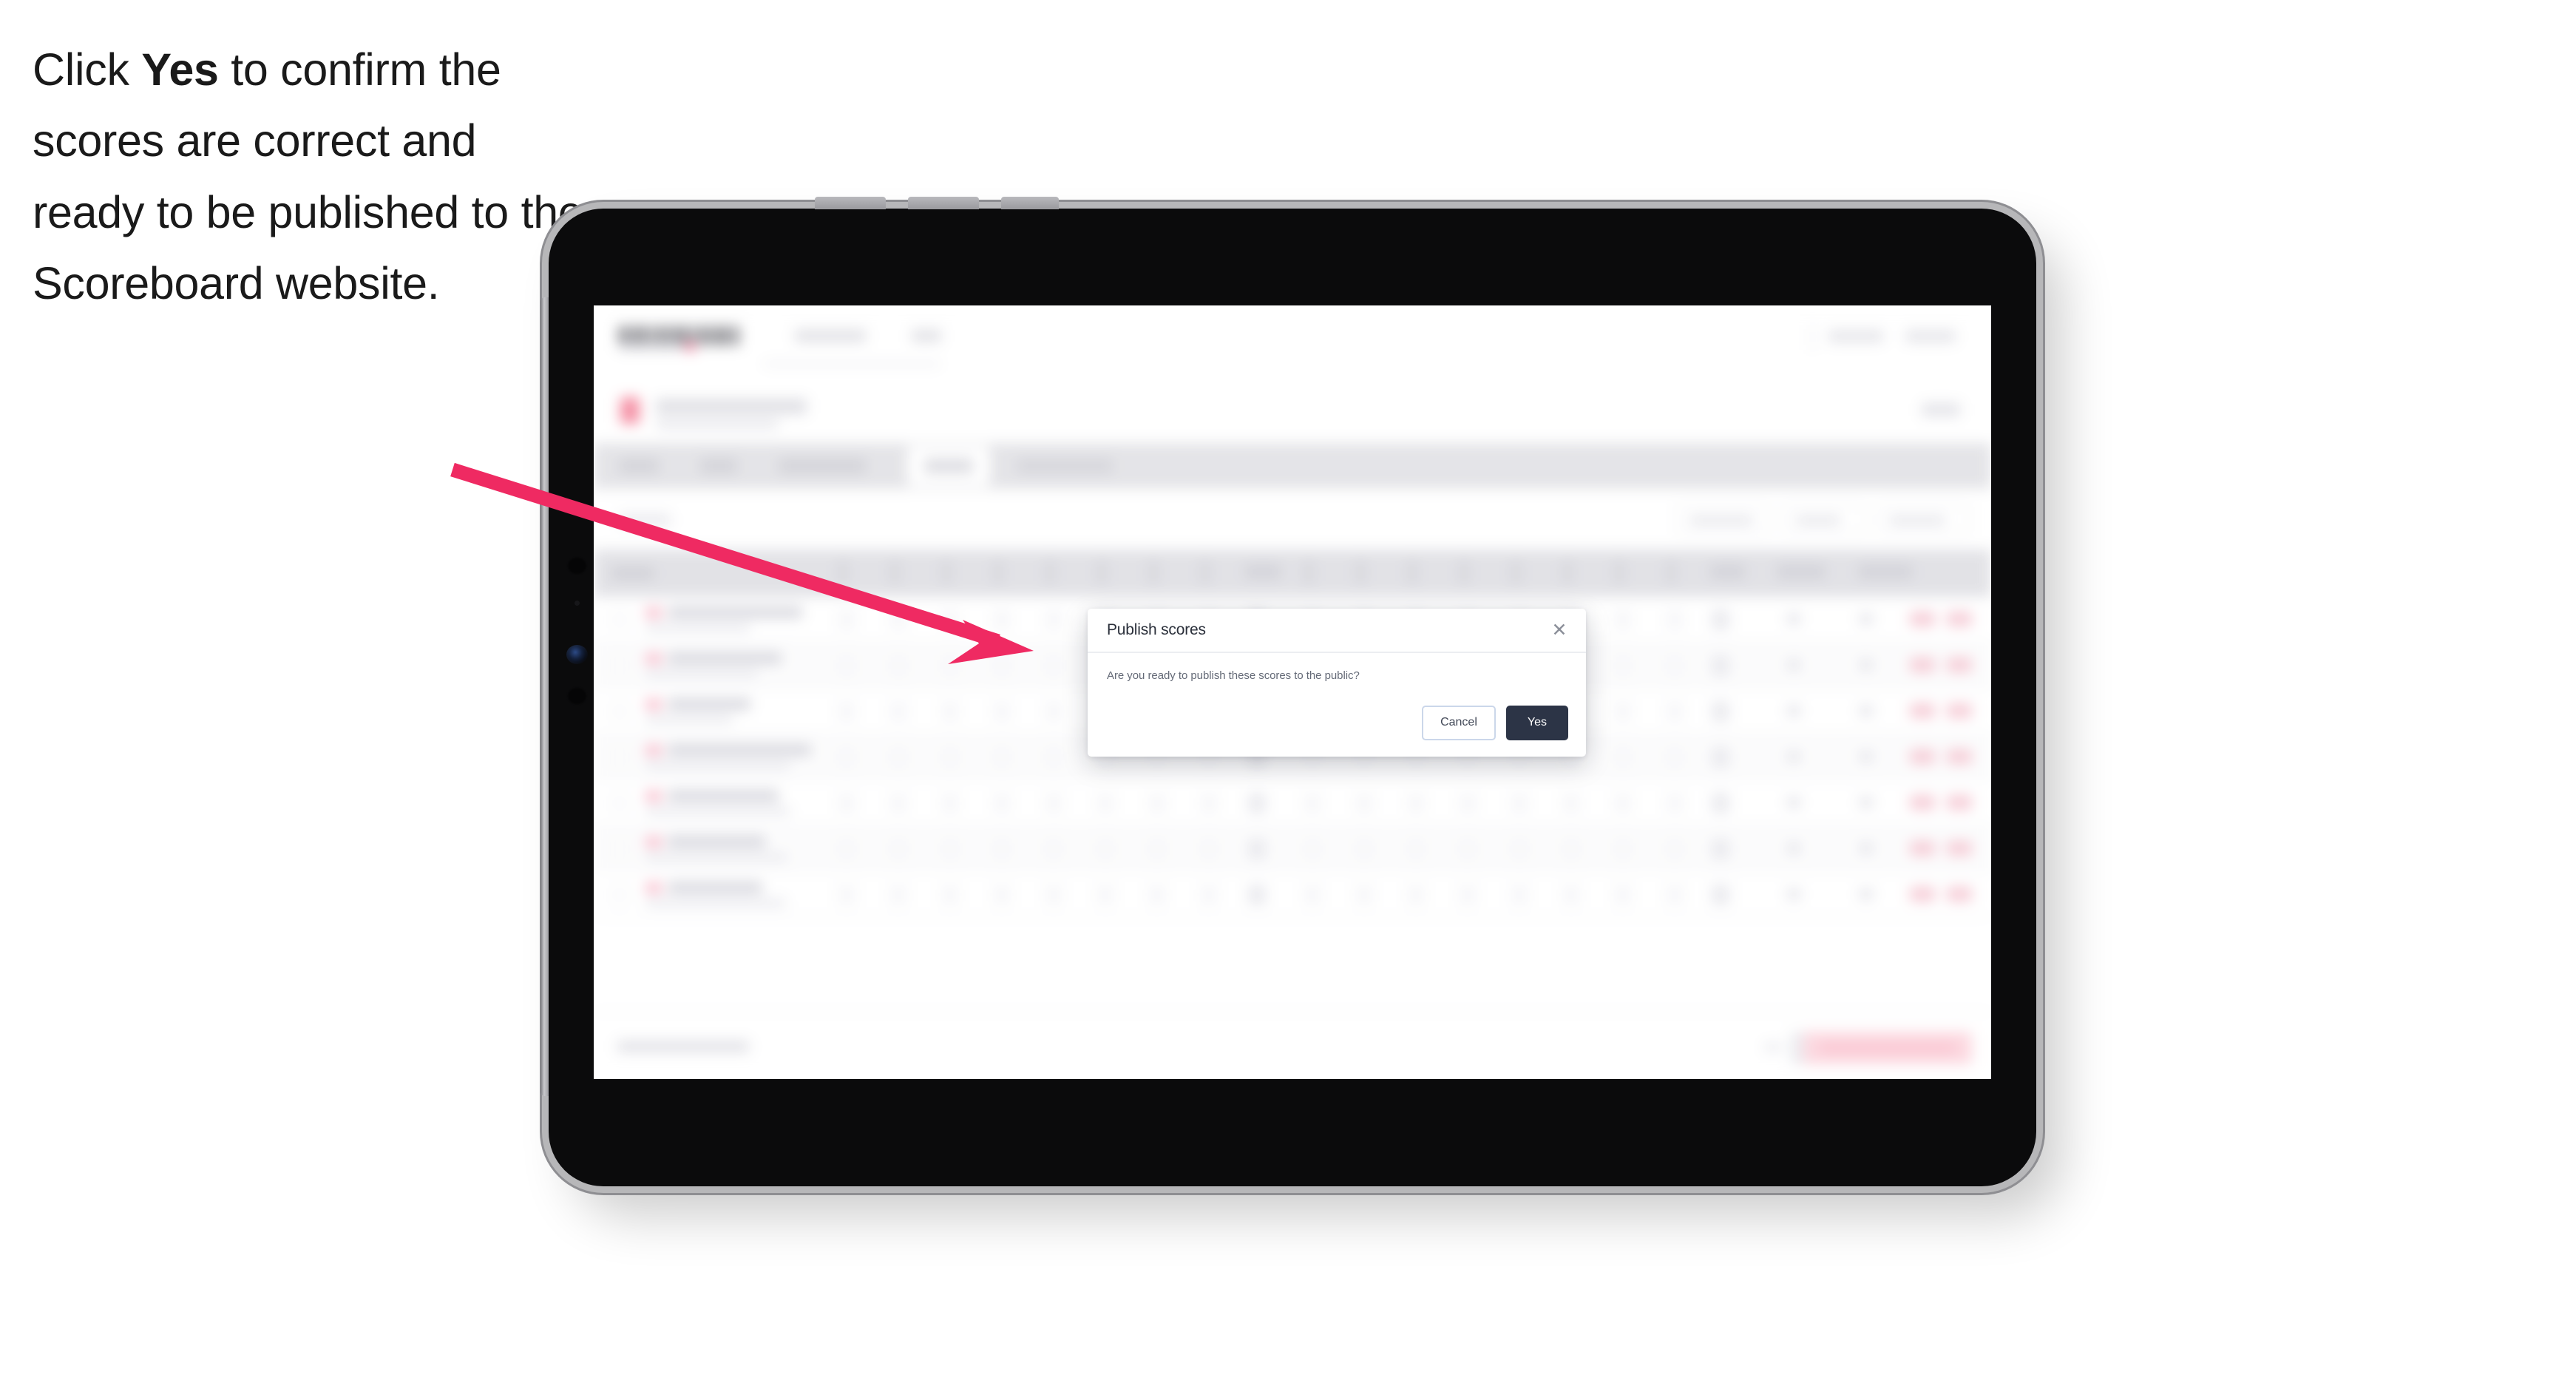 The width and height of the screenshot is (2576, 1386). What do you see at coordinates (180, 69) in the screenshot?
I see `instruction-emphasis: Yes` at bounding box center [180, 69].